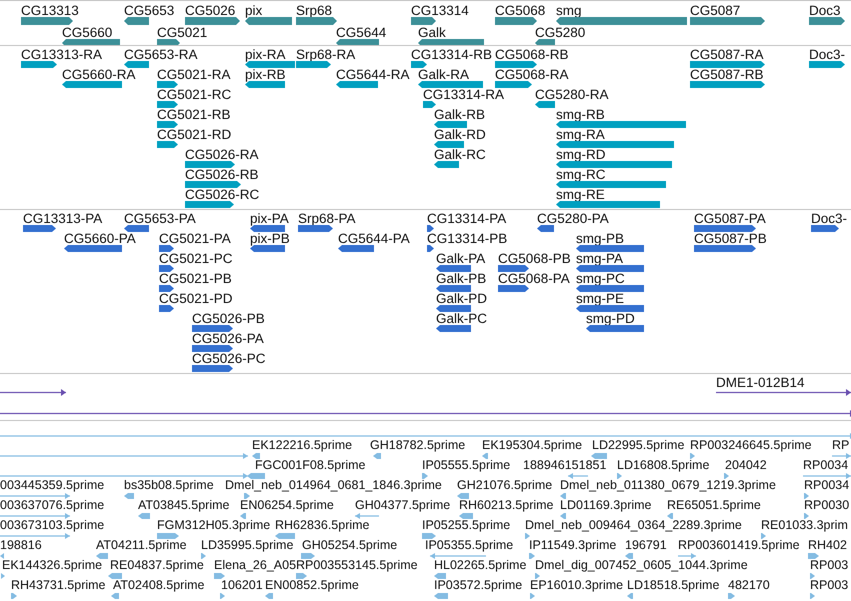 The height and width of the screenshot is (601, 851). What do you see at coordinates (730, 239) in the screenshot?
I see `protein-label: CG5087-PB` at bounding box center [730, 239].